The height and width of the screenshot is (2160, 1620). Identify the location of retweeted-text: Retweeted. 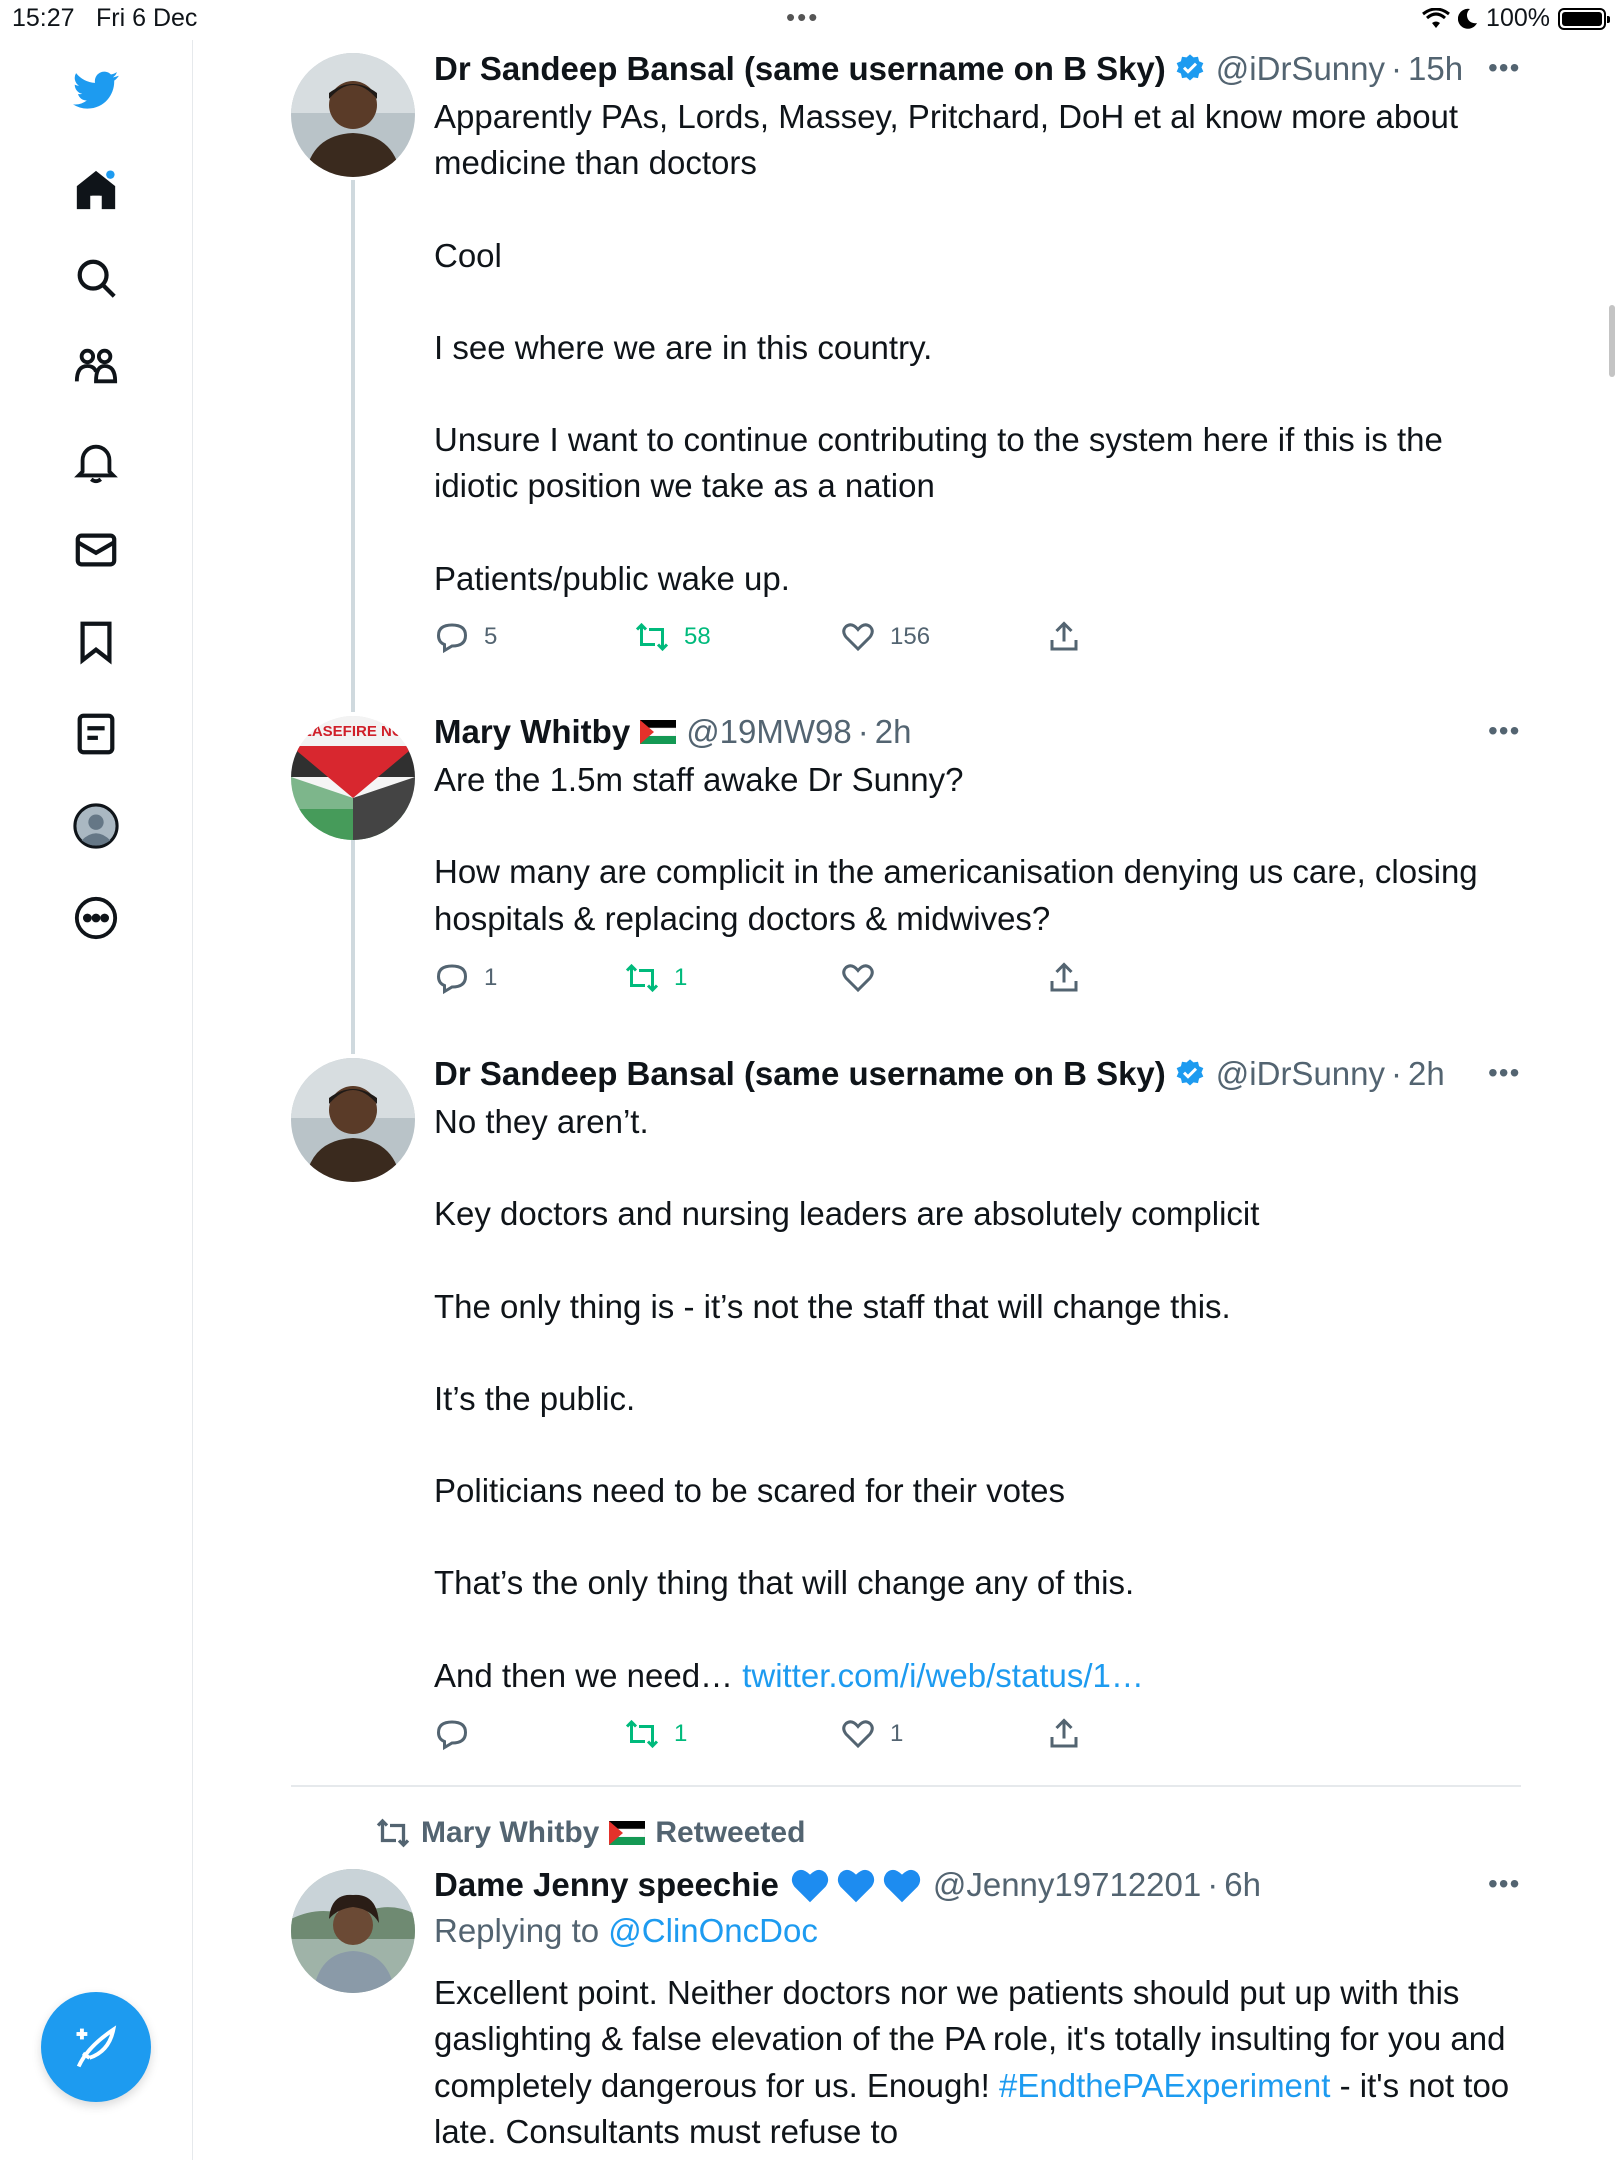
(730, 1832).